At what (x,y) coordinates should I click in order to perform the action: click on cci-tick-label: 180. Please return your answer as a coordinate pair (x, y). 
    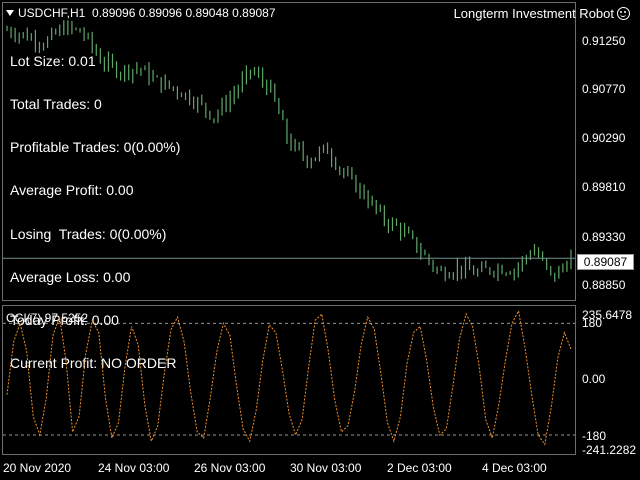
    Looking at the image, I should click on (592, 323).